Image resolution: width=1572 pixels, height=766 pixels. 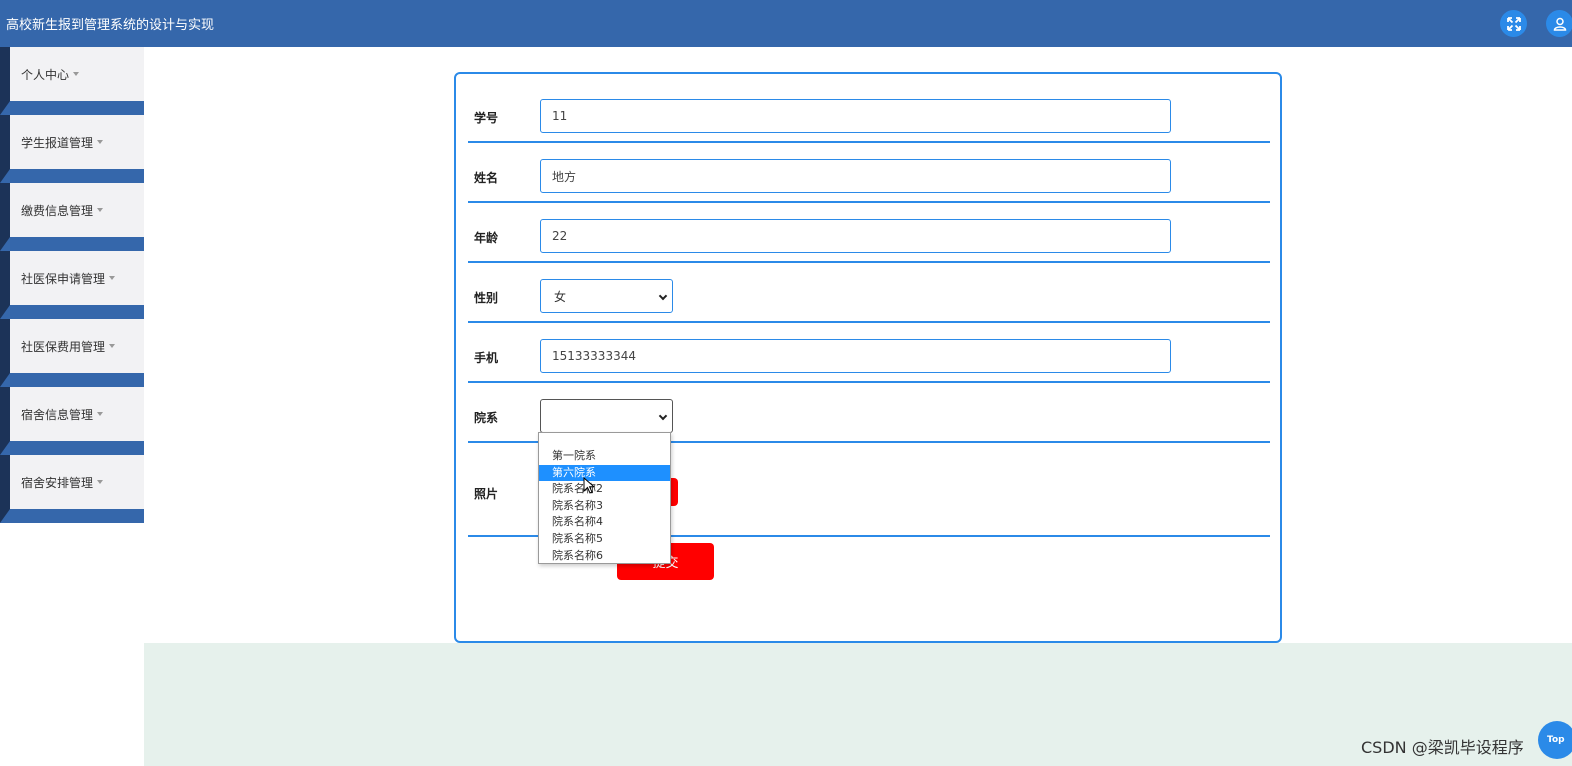 I want to click on sidebar-item-label: 社医保申请管理, so click(x=63, y=279).